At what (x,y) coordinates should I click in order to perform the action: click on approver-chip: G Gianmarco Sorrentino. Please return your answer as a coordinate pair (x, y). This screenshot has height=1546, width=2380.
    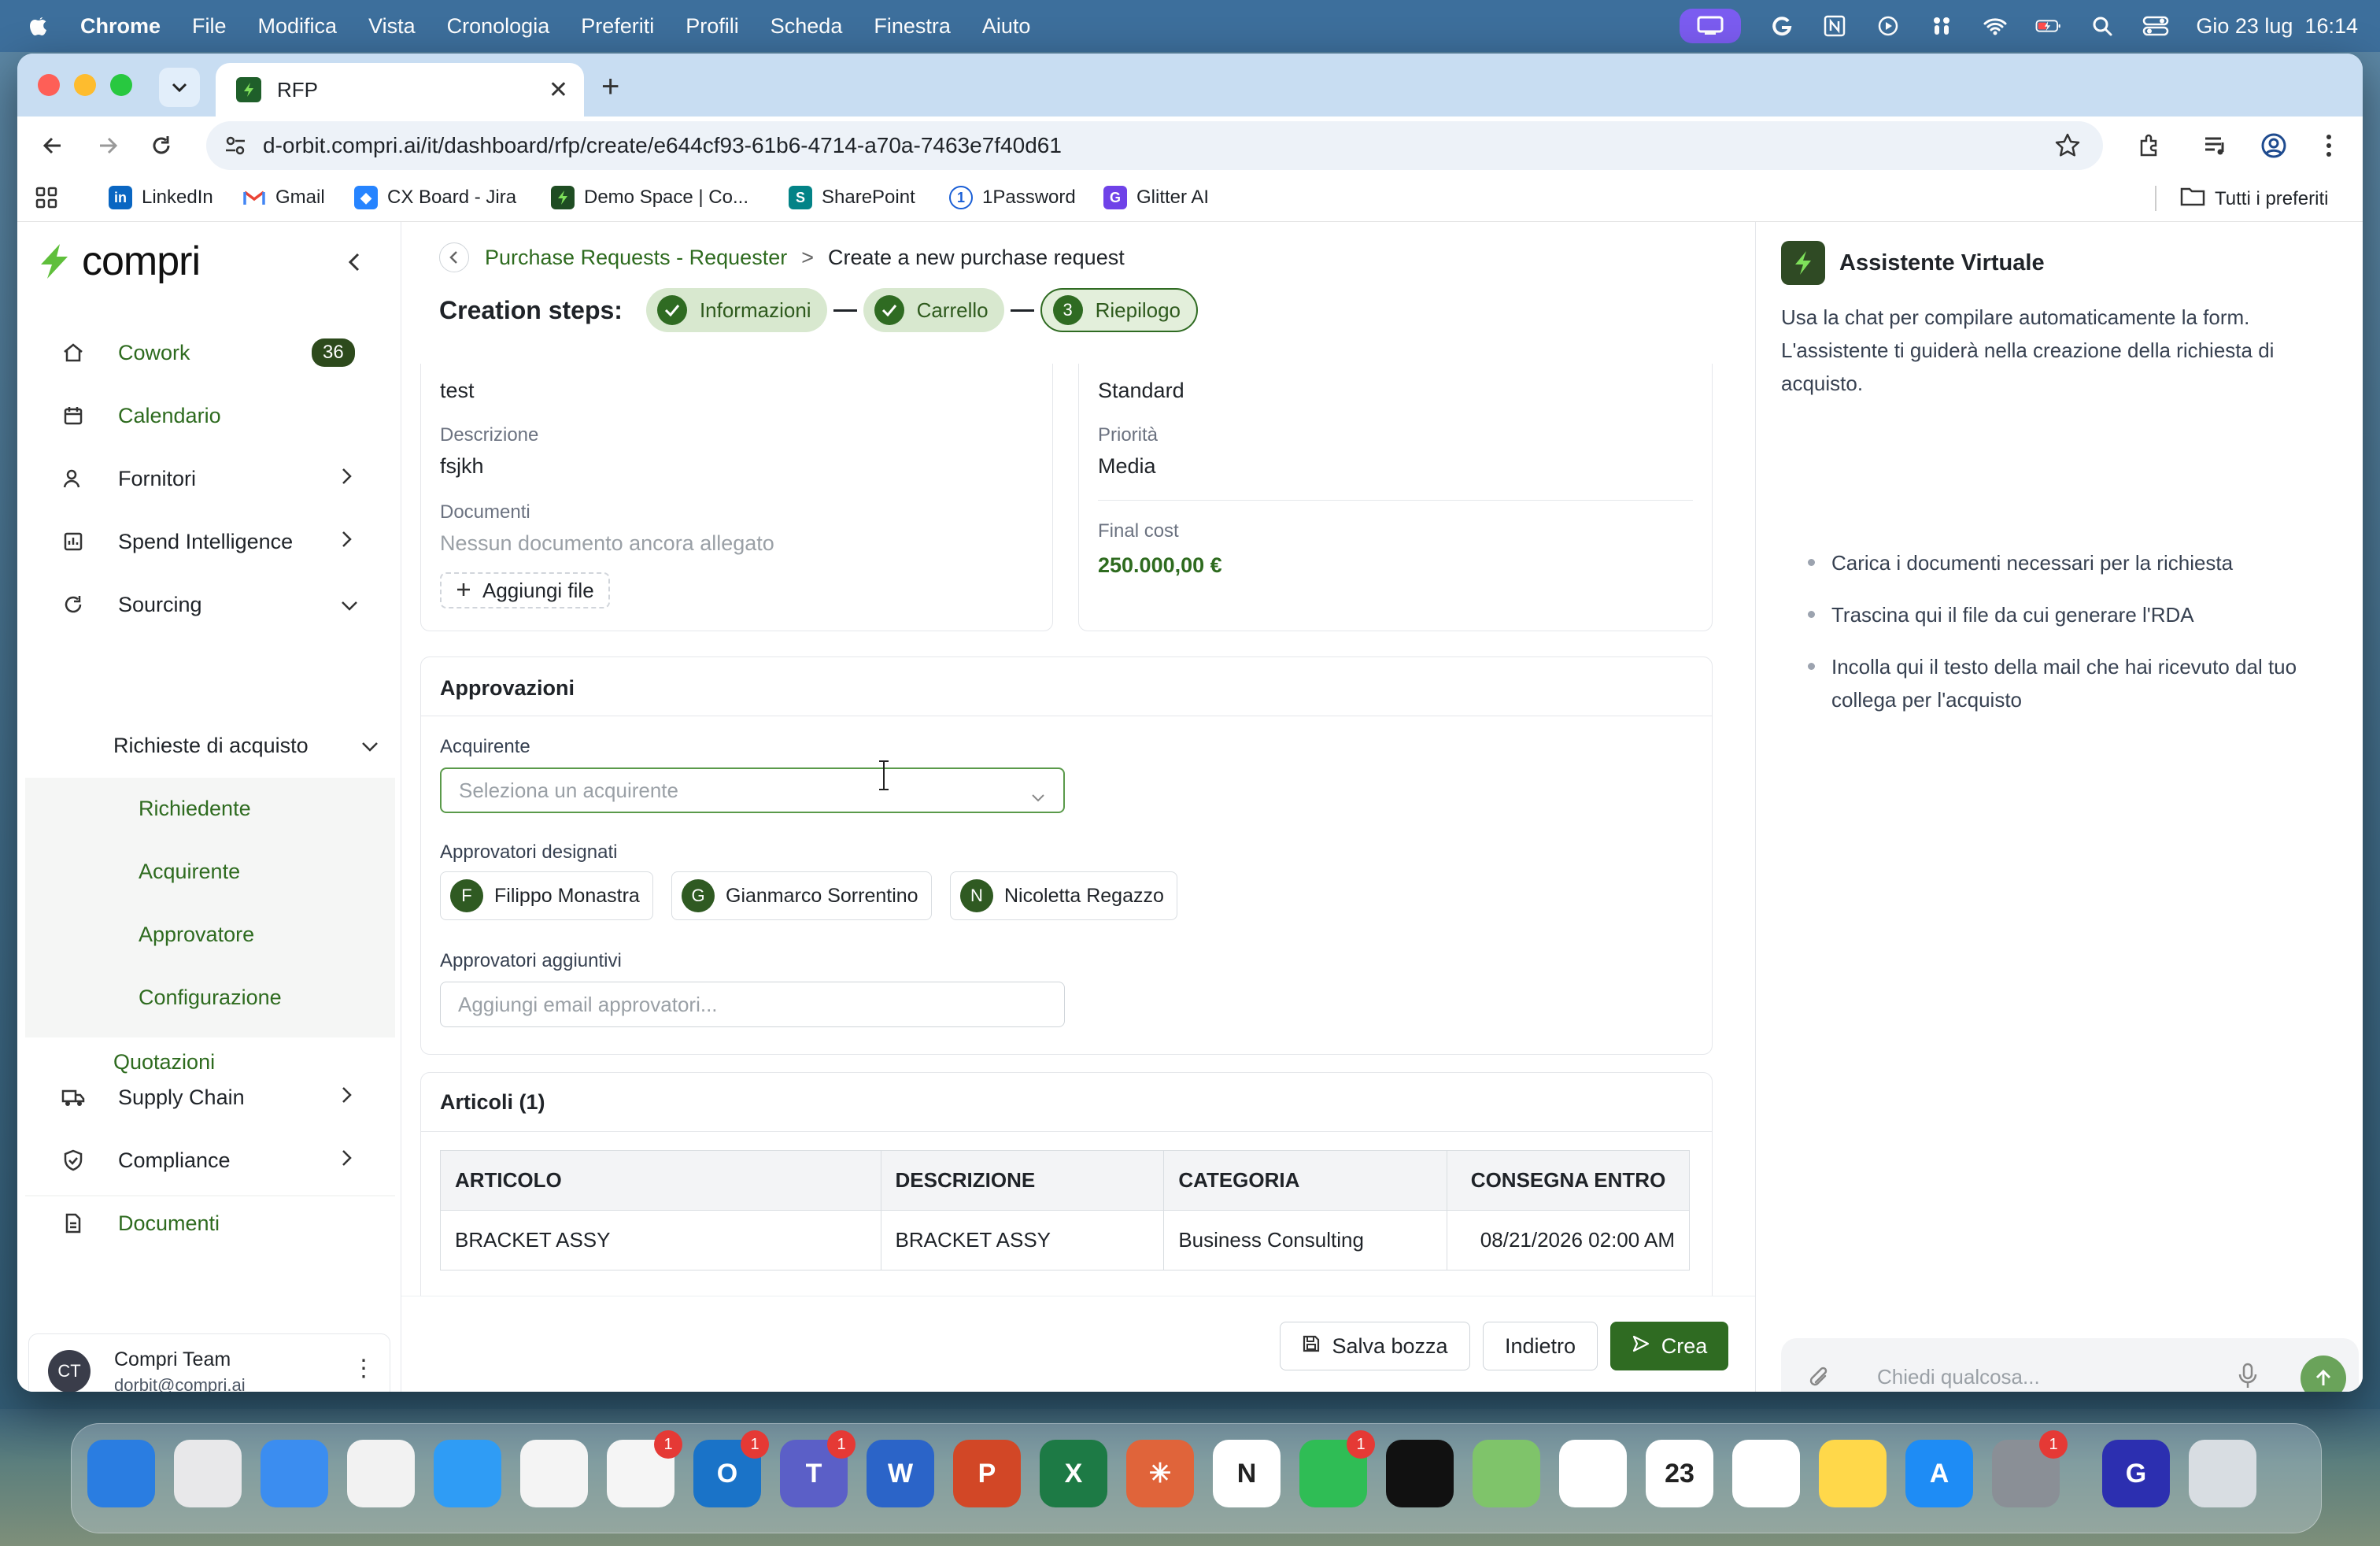
    Looking at the image, I should click on (801, 896).